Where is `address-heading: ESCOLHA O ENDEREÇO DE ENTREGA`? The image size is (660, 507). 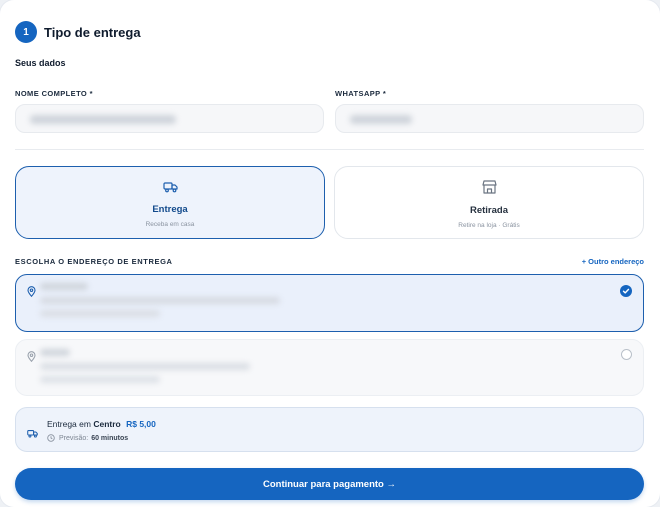
address-heading: ESCOLHA O ENDEREÇO DE ENTREGA is located at coordinates (94, 261).